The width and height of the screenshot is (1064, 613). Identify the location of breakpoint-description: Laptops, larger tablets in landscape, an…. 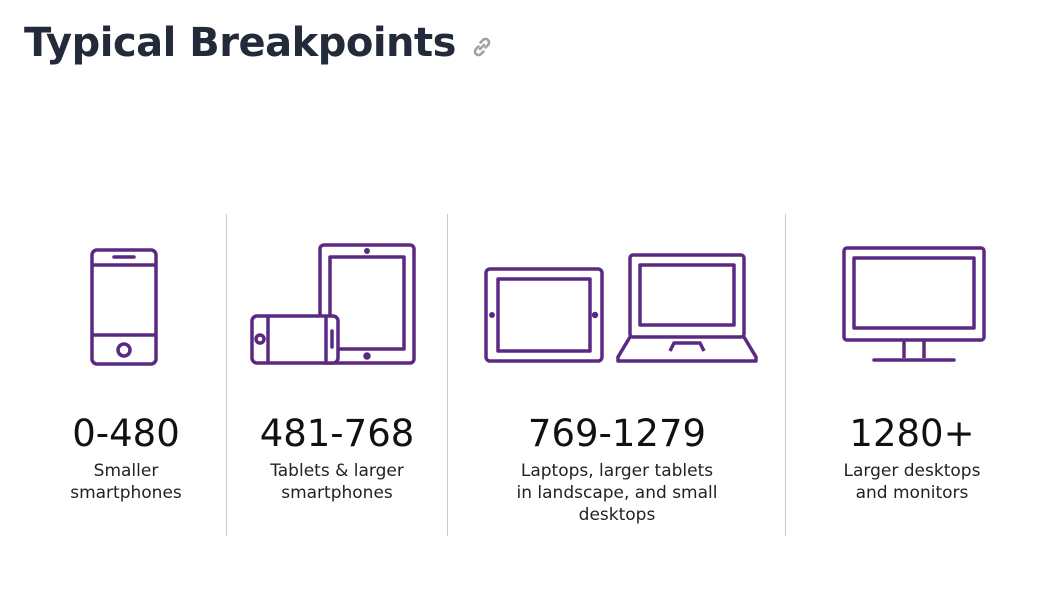
(617, 493).